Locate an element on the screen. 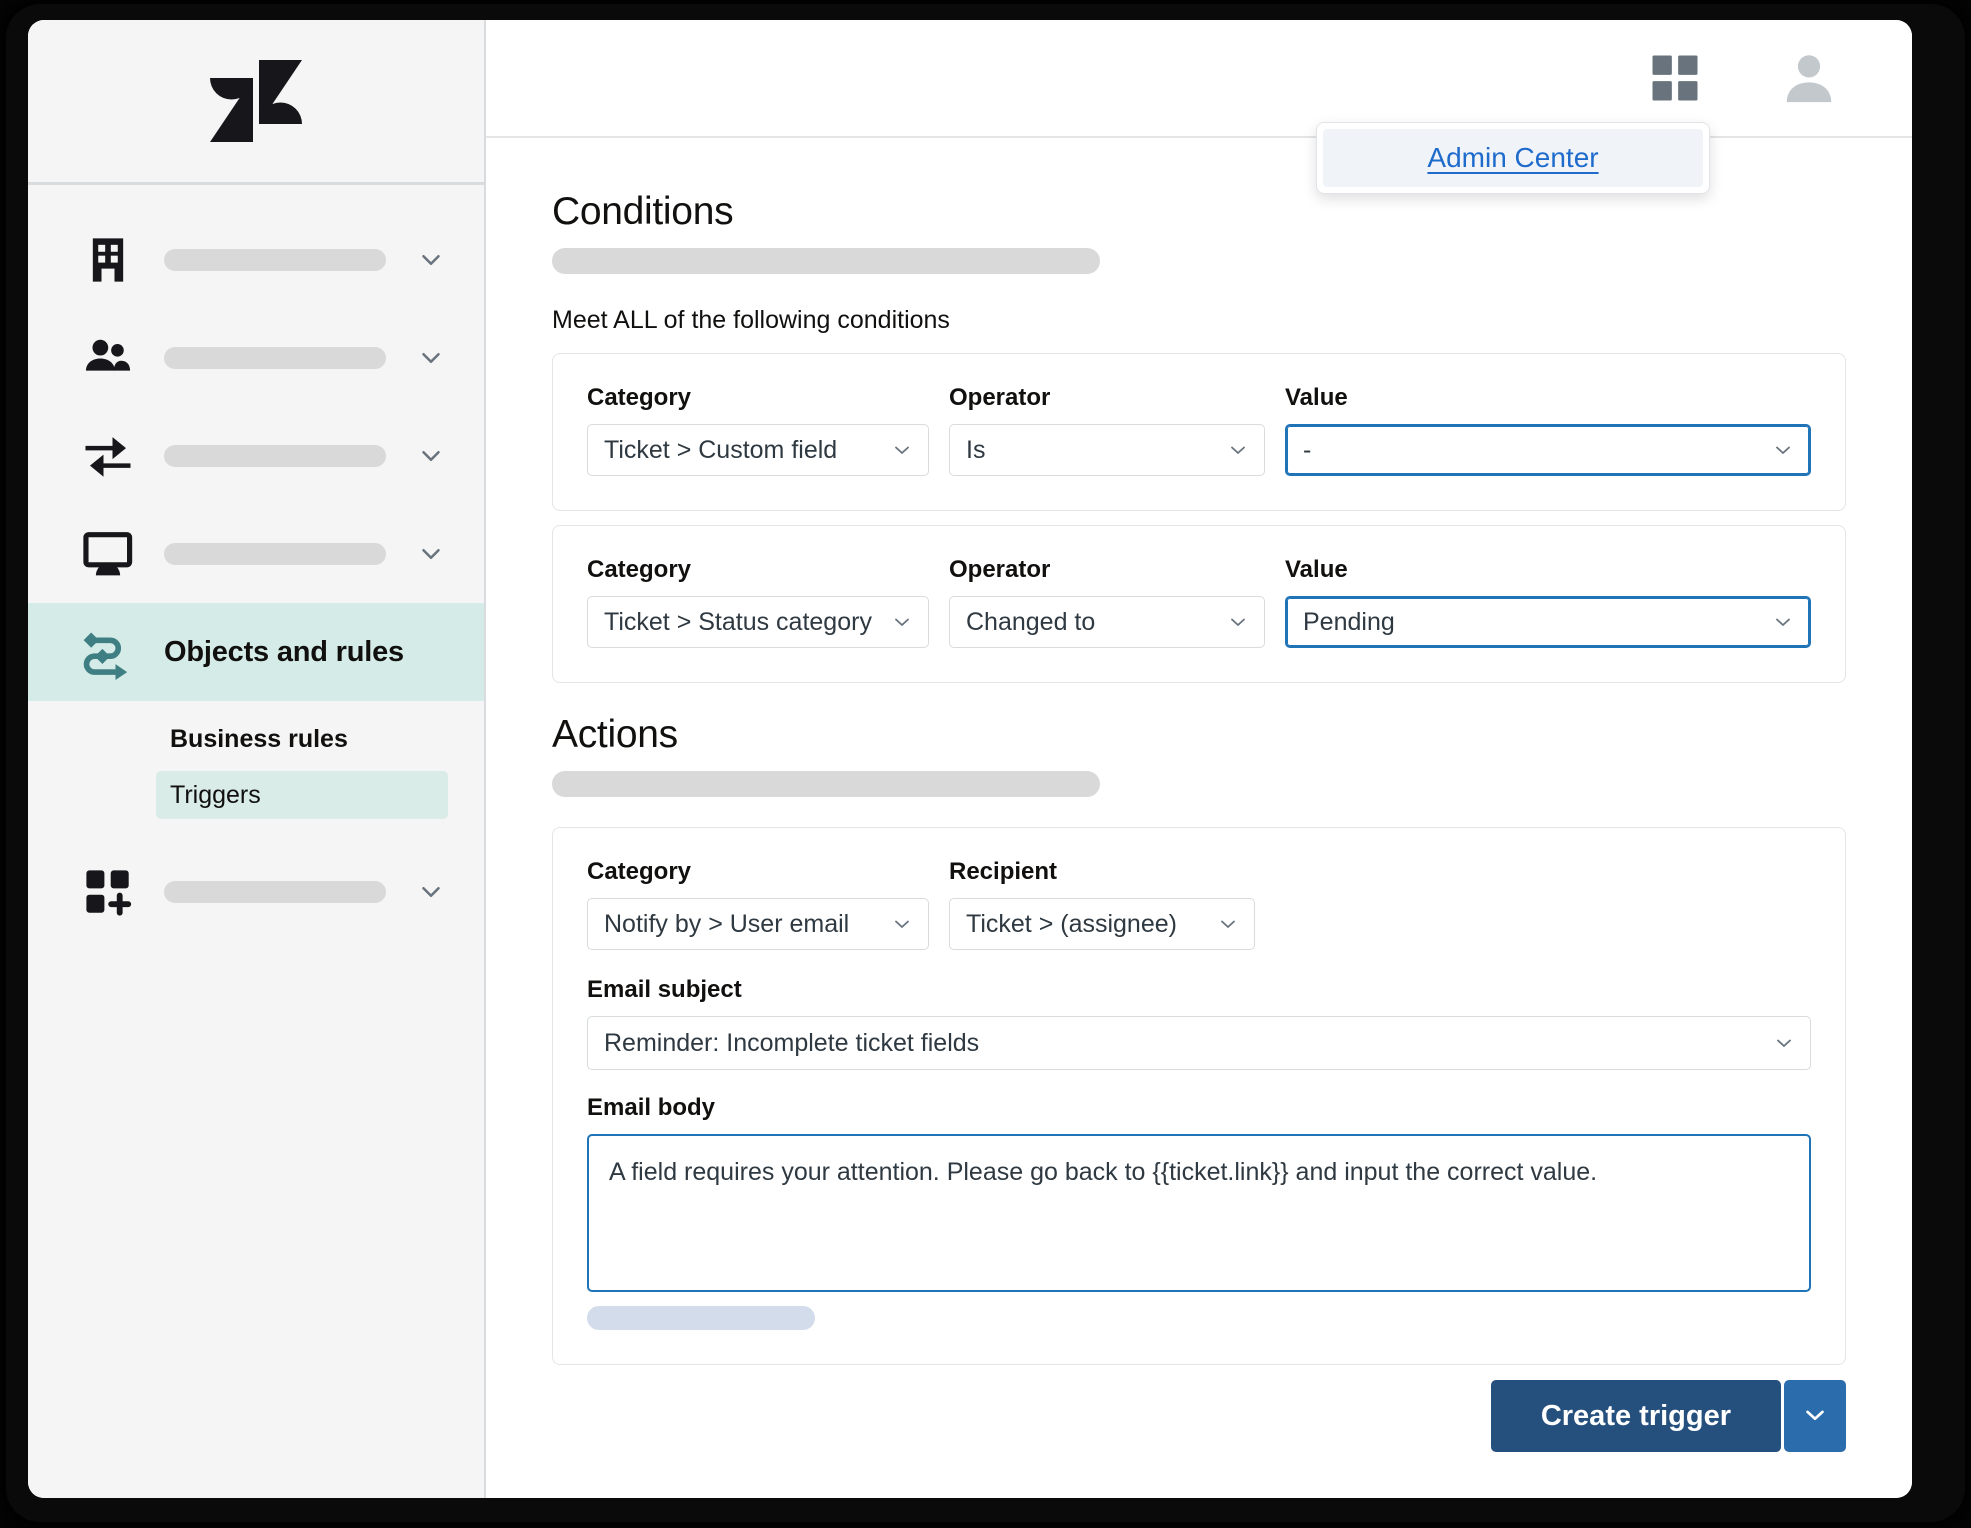 This screenshot has width=1971, height=1528. admin-center-link: Admin Center is located at coordinates (1512, 158).